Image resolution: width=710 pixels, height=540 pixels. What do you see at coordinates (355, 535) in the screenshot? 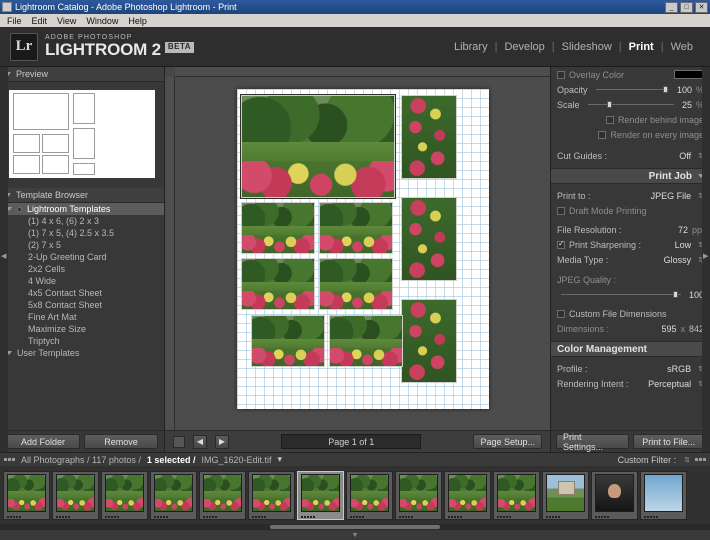
I see `bottom-panel-toggle: ▼` at bounding box center [355, 535].